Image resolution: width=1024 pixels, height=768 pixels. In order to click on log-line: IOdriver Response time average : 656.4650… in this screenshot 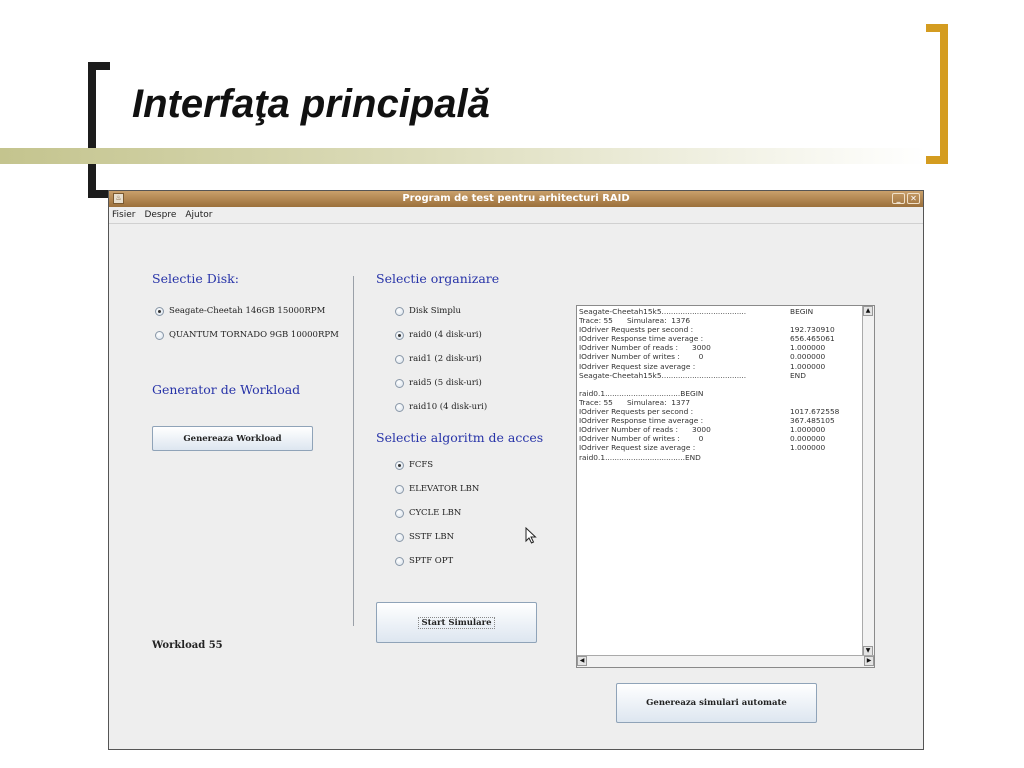, I will do `click(719, 338)`.